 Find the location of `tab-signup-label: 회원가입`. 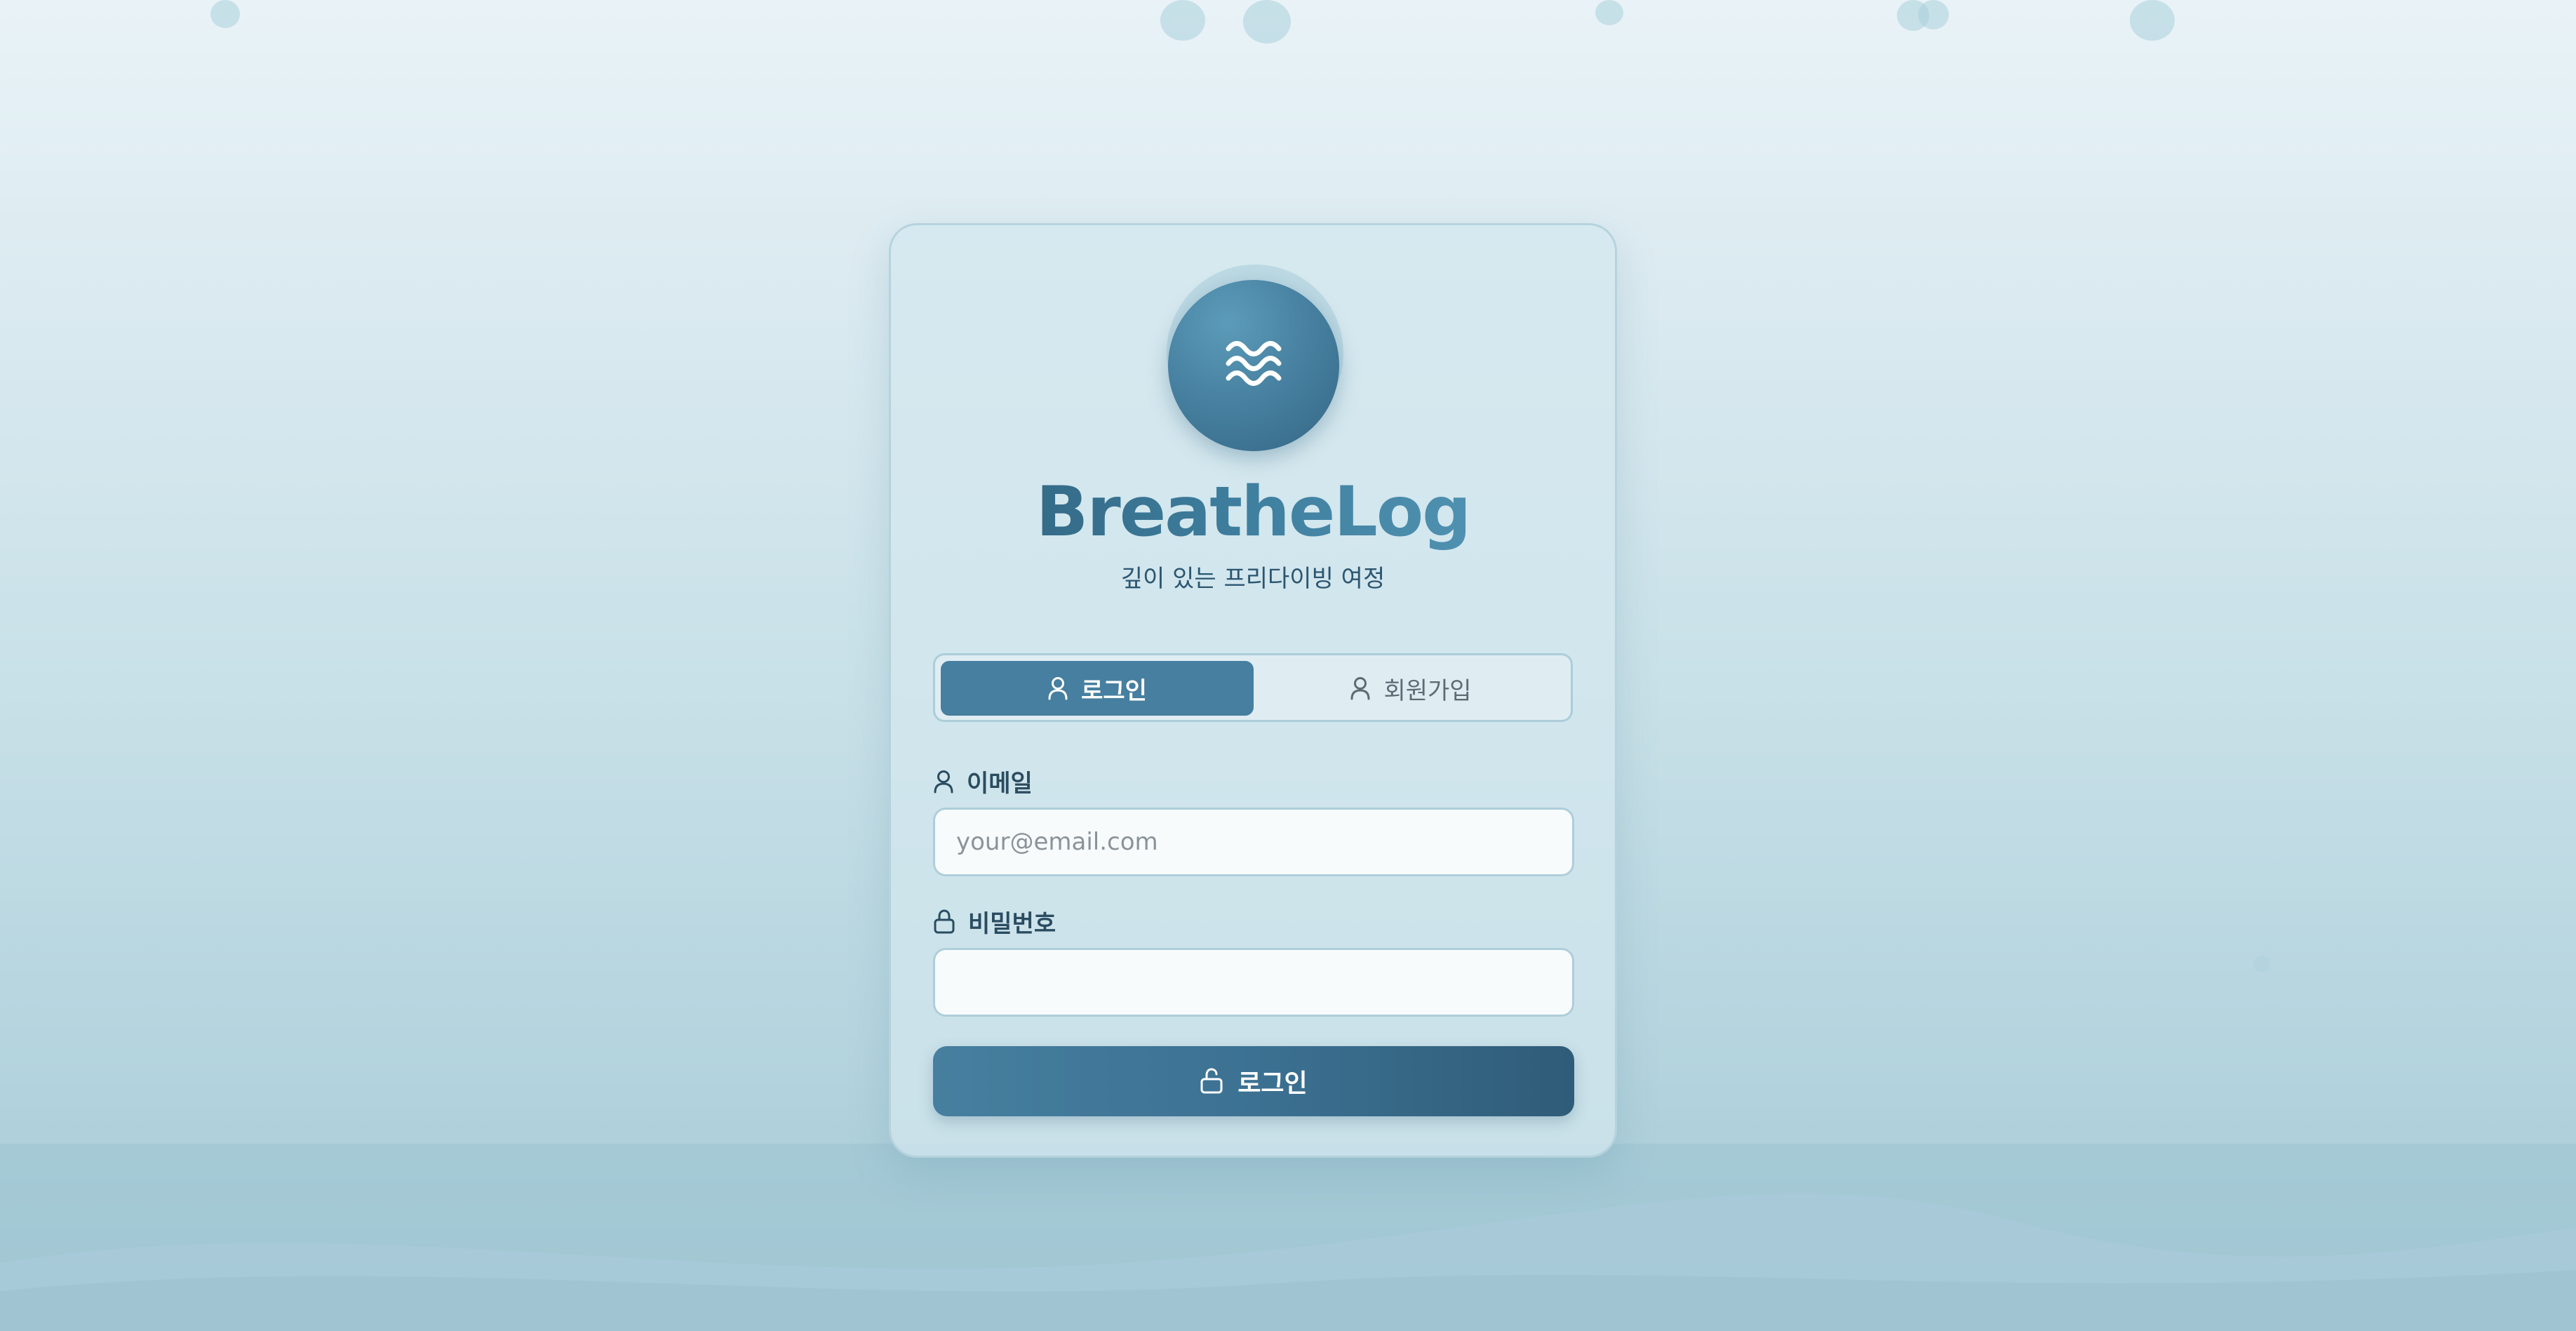

tab-signup-label: 회원가입 is located at coordinates (1427, 691).